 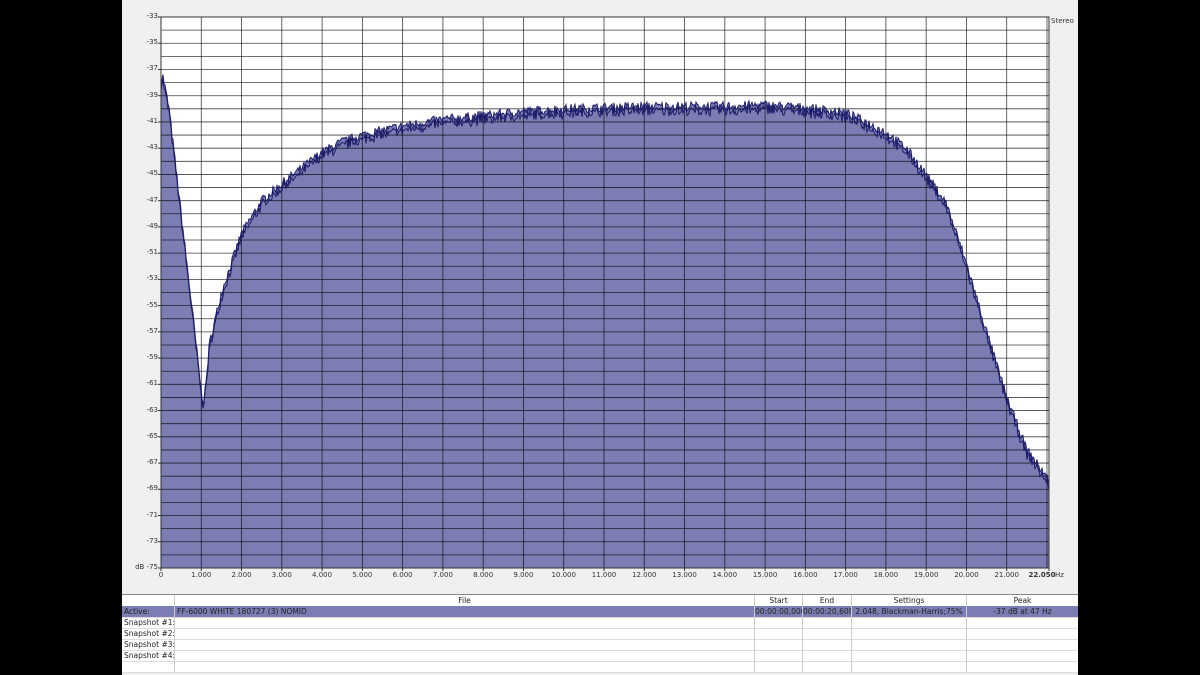 I want to click on y-tick-label: dB -75, so click(x=141, y=567).